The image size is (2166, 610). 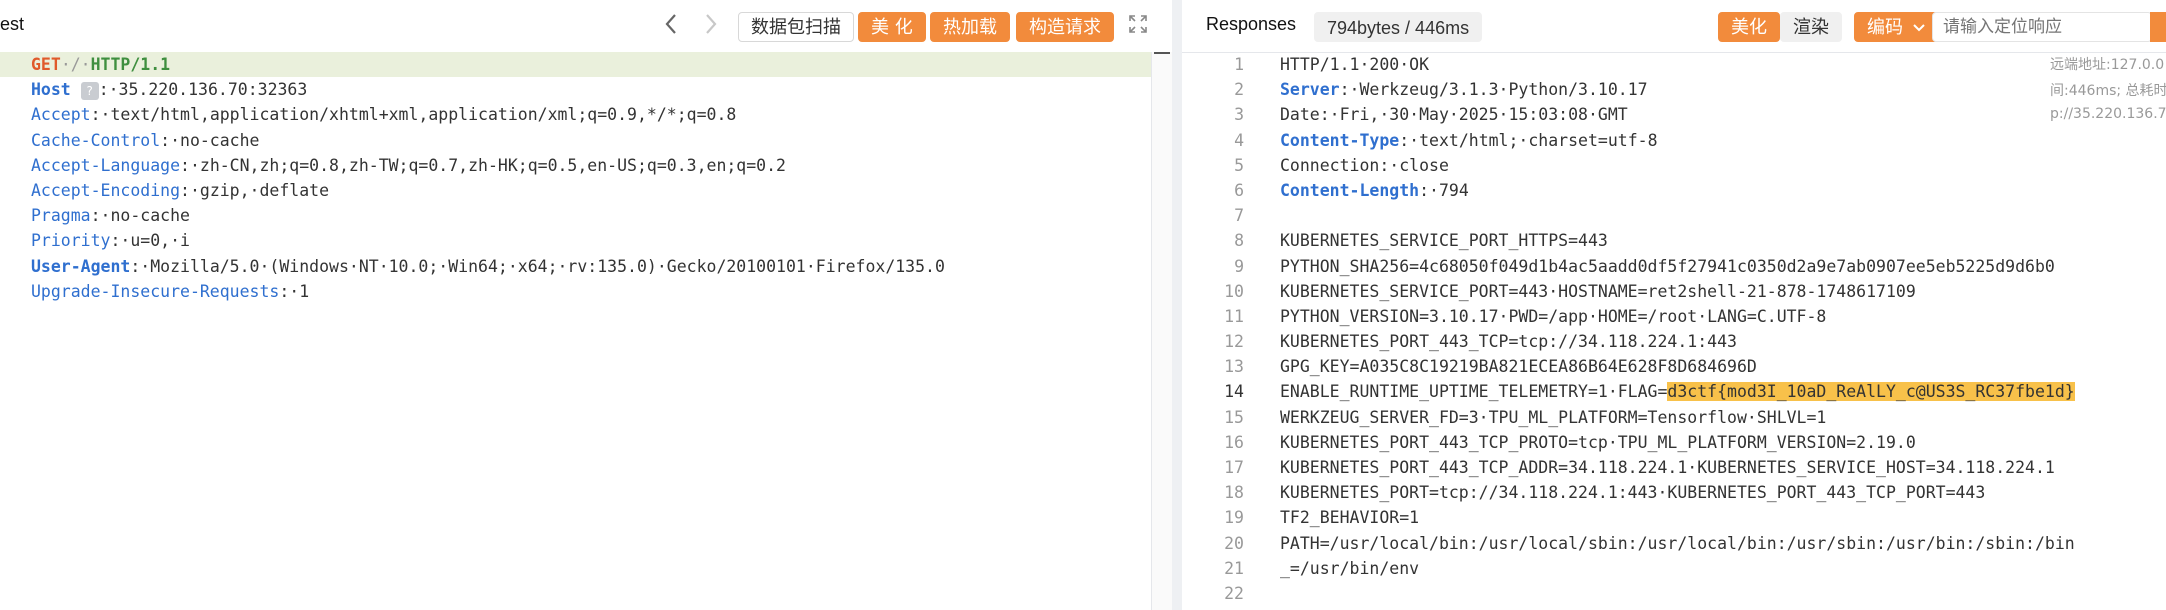 I want to click on response-line: Content-Length:·794, so click(x=1677, y=190).